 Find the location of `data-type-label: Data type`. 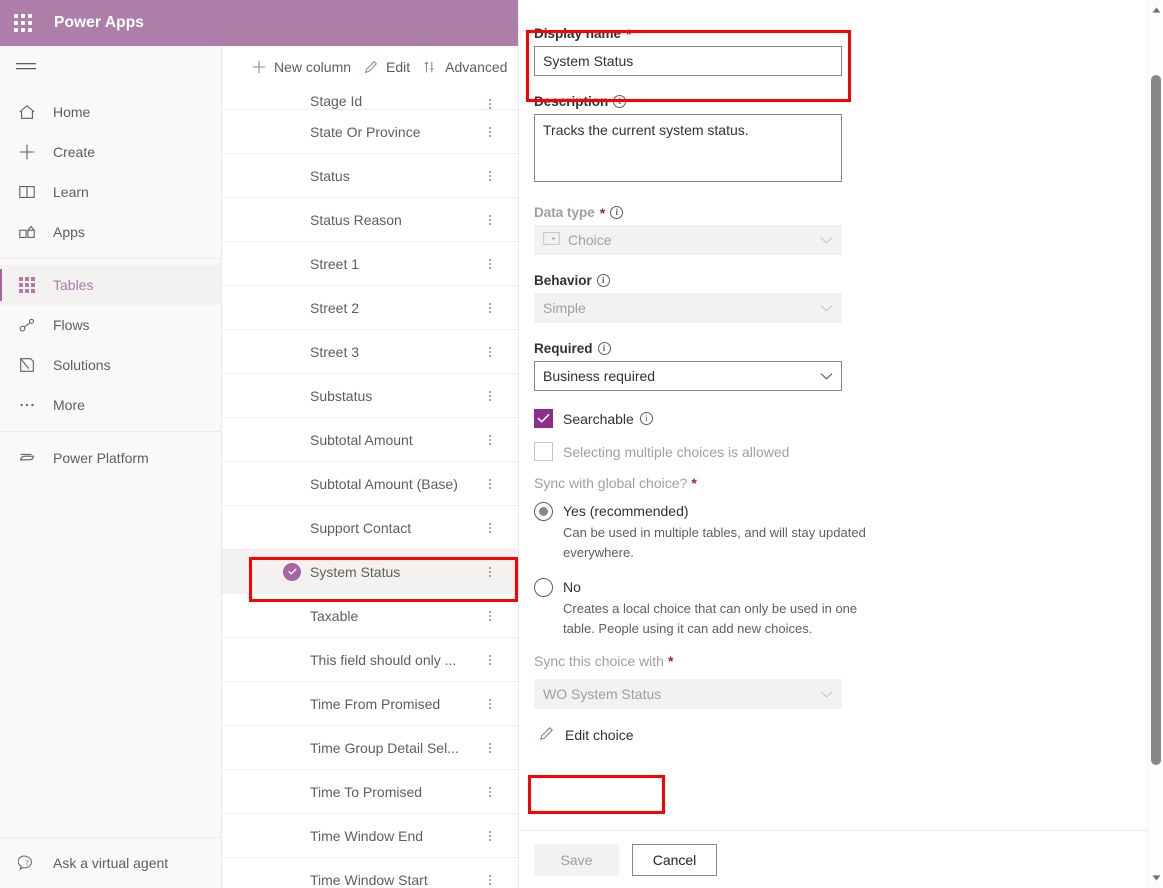

data-type-label: Data type is located at coordinates (564, 212).